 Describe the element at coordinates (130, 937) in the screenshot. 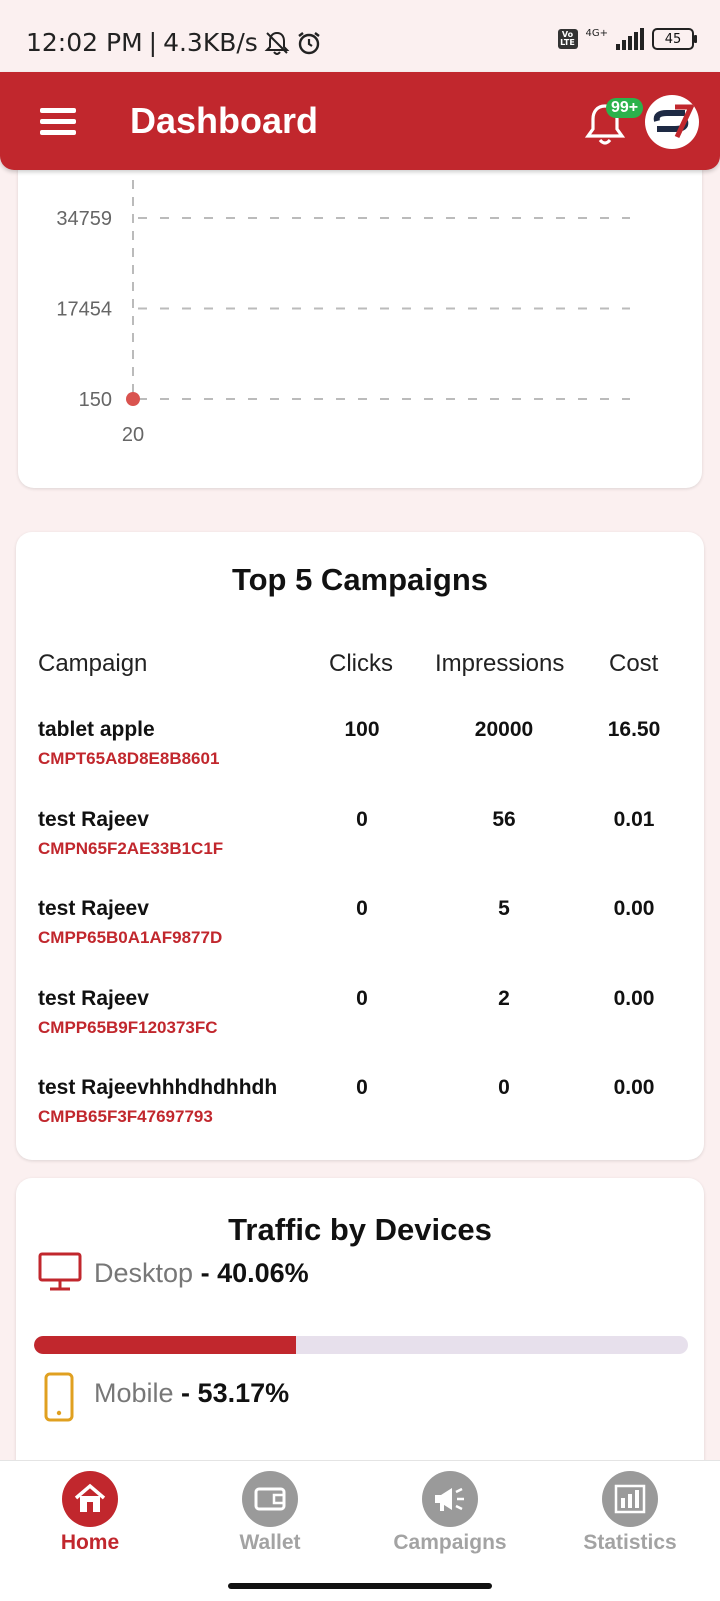

I see `campaign-id: CMPP65B0A1AF9877D` at that location.